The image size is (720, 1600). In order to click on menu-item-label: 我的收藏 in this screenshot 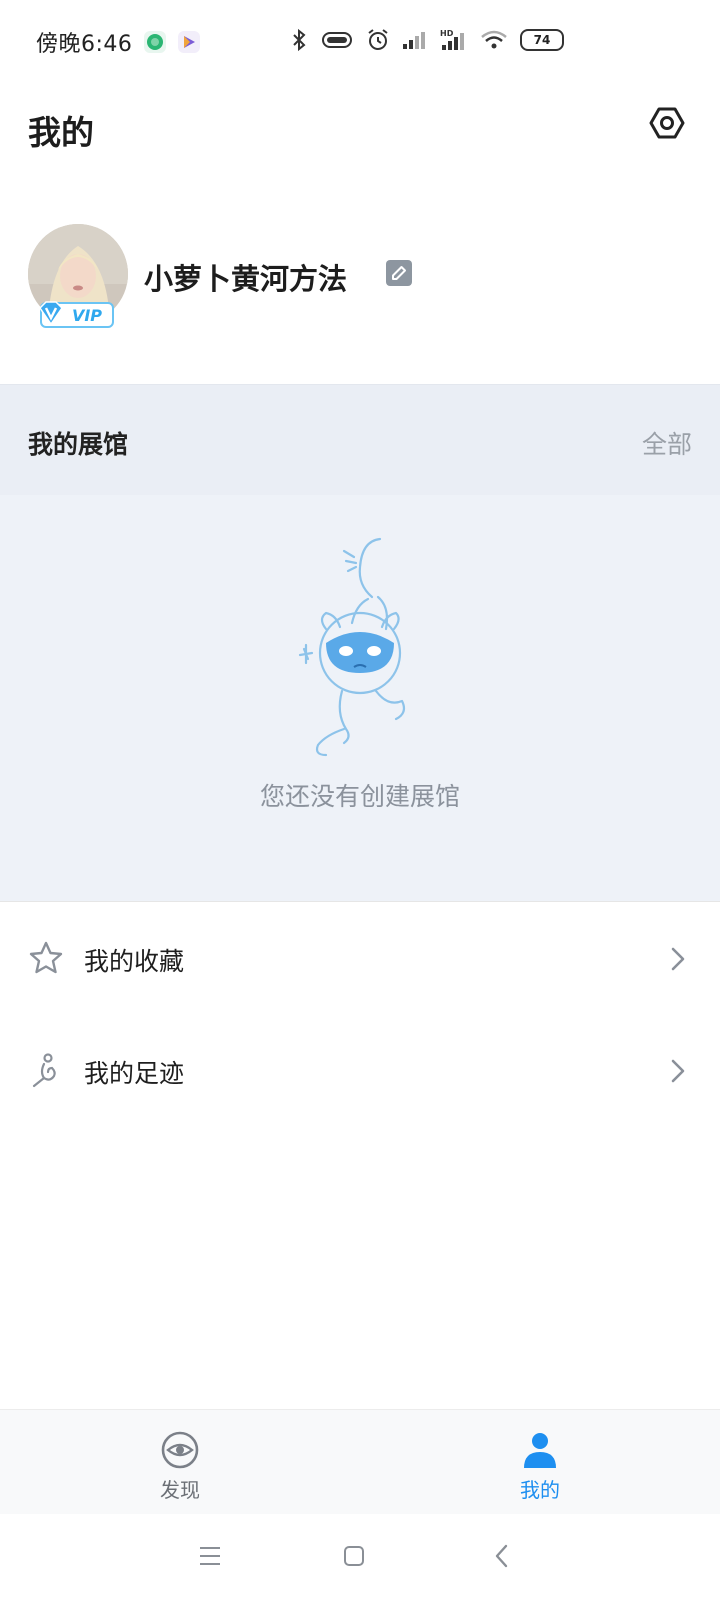, I will do `click(134, 961)`.